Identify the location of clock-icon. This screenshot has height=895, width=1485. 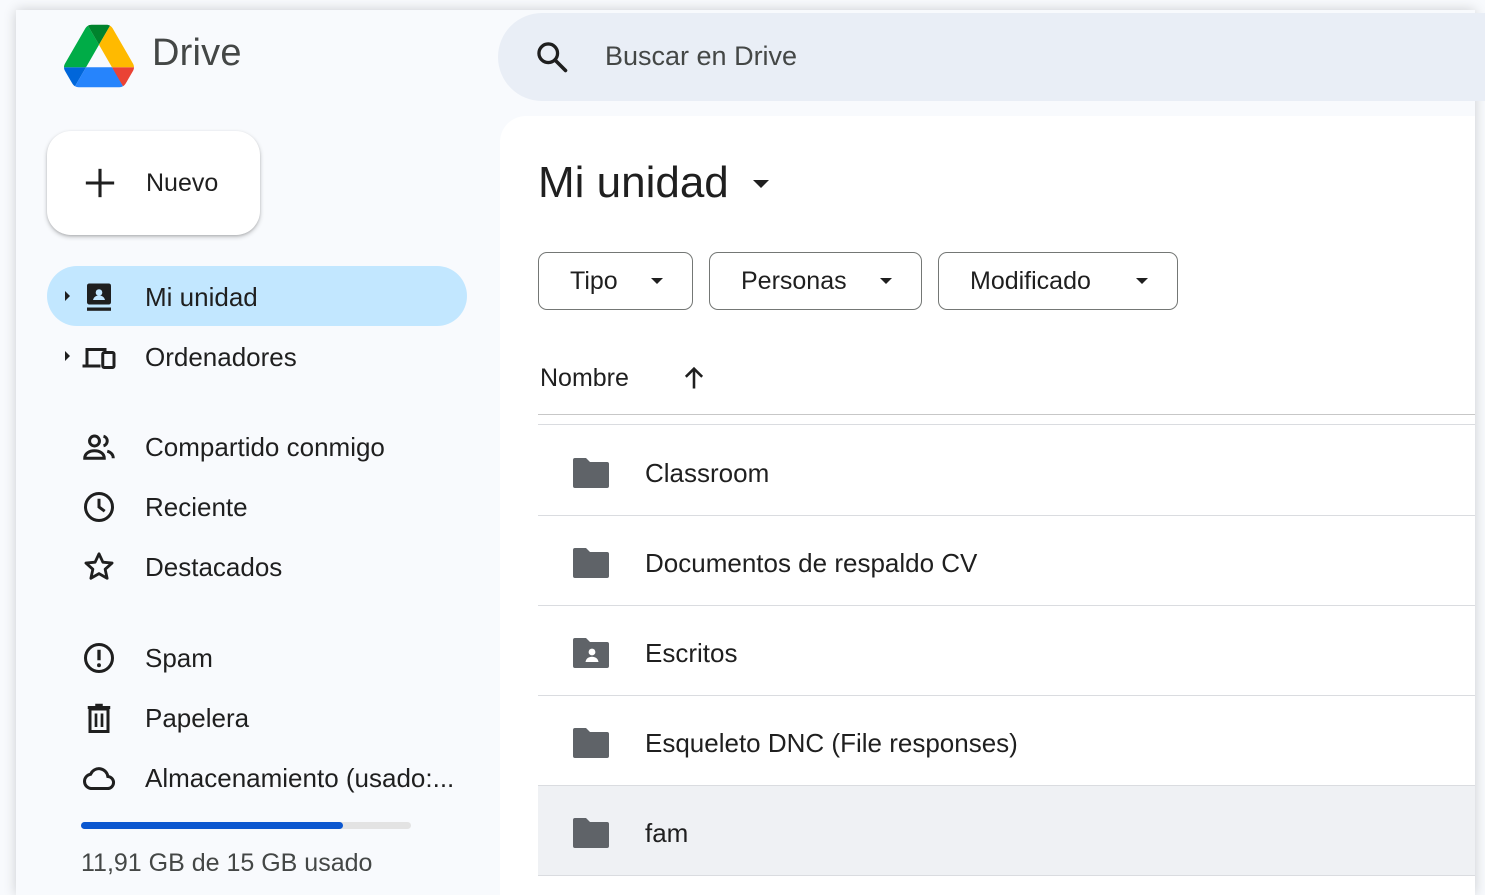
(99, 507).